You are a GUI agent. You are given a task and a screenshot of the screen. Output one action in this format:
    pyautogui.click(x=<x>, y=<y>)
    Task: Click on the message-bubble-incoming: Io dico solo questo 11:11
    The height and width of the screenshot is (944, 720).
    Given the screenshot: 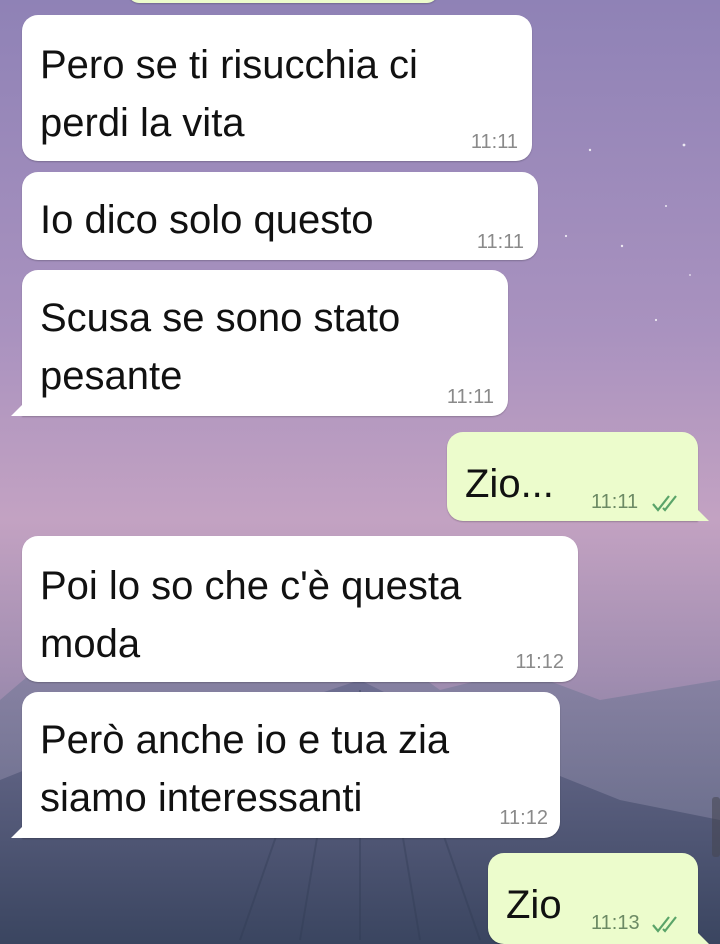 What is the action you would take?
    pyautogui.click(x=280, y=216)
    